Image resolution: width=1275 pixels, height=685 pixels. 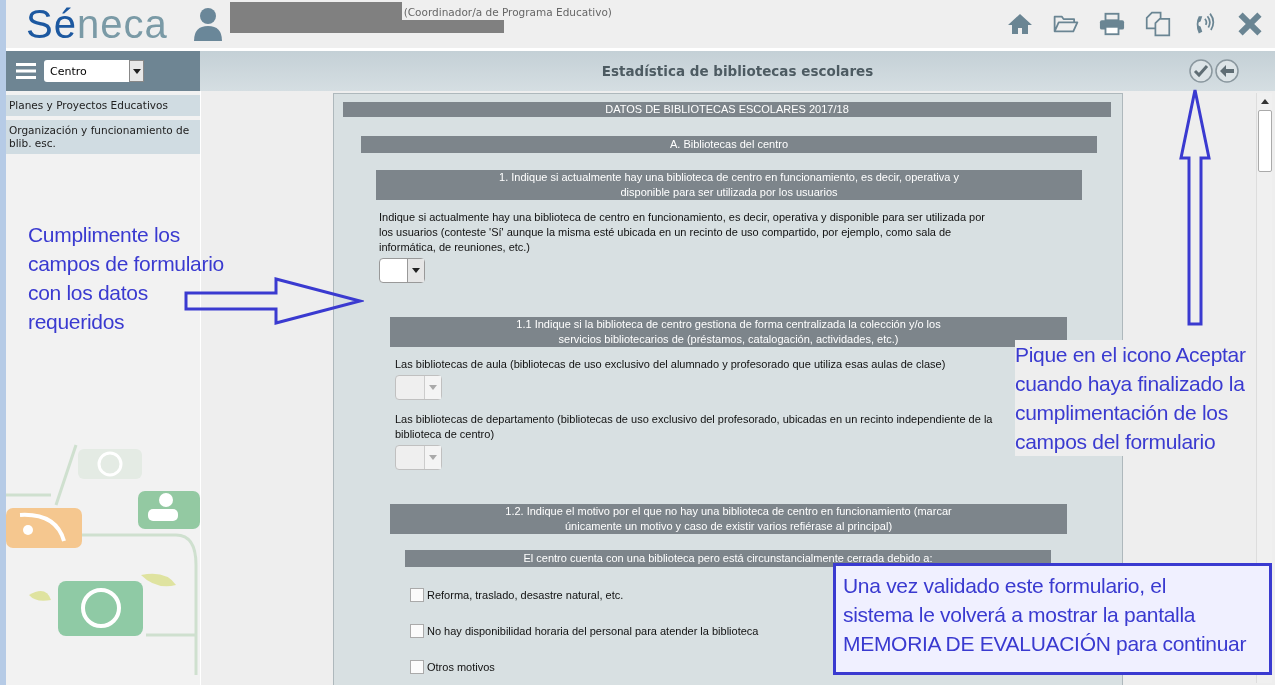 I want to click on page-title: Estadística de bibliotecas escolares, so click(x=737, y=71).